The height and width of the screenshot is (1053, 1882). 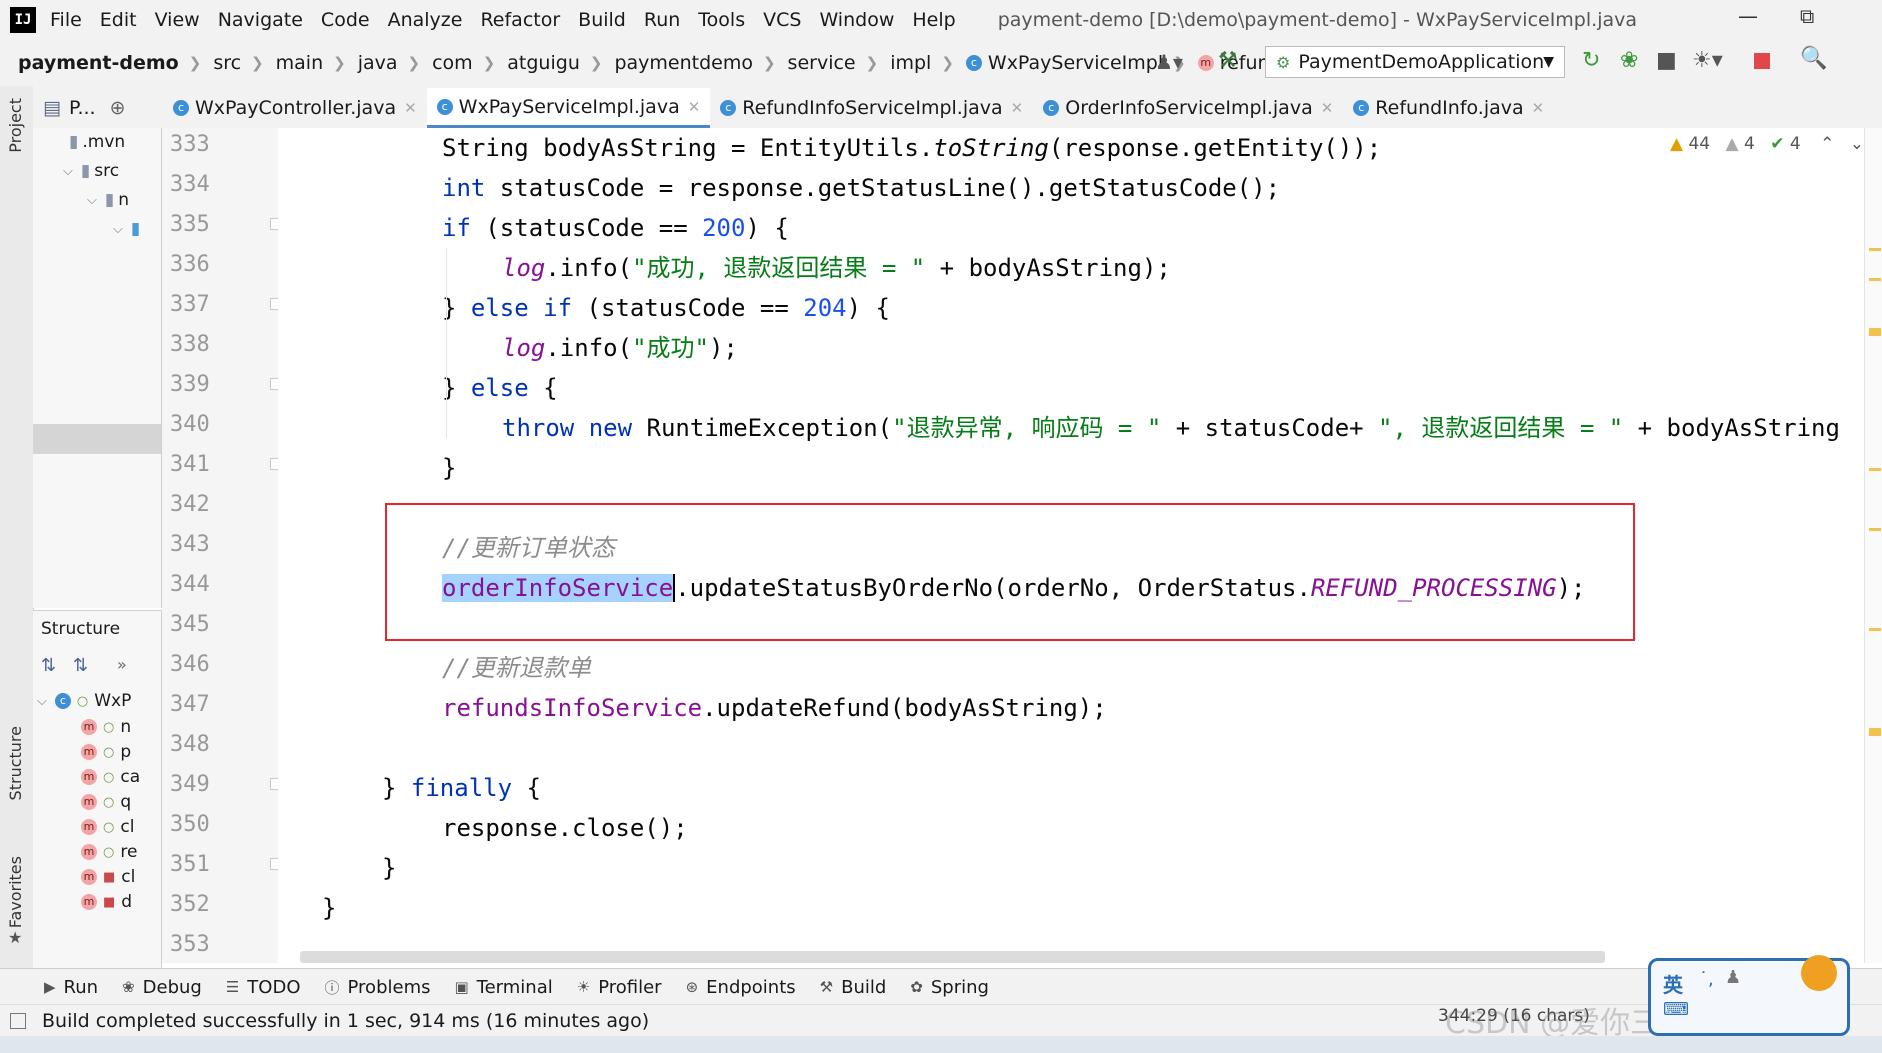 What do you see at coordinates (109, 852) in the screenshot?
I see `structure-method: m ○ re` at bounding box center [109, 852].